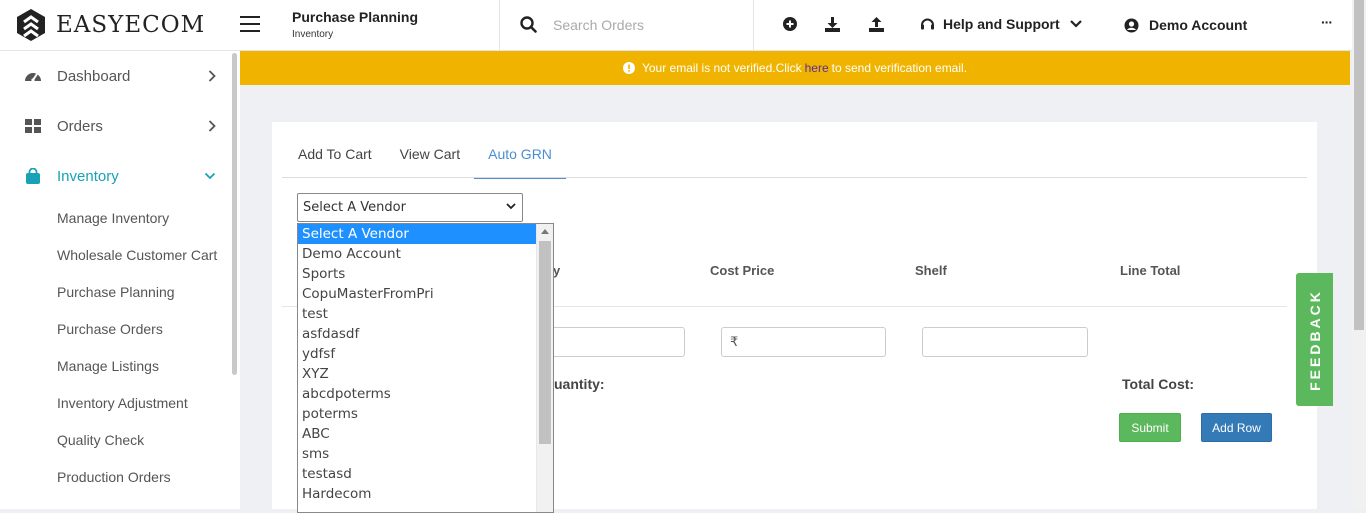 The image size is (1366, 513). I want to click on page-scrollbar-thumb, so click(1359, 165).